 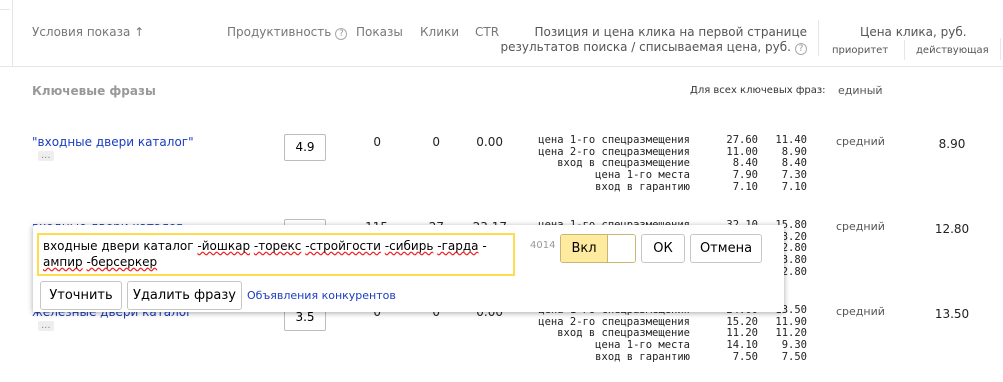 I want to click on position-bid: 7.50, so click(x=730, y=357).